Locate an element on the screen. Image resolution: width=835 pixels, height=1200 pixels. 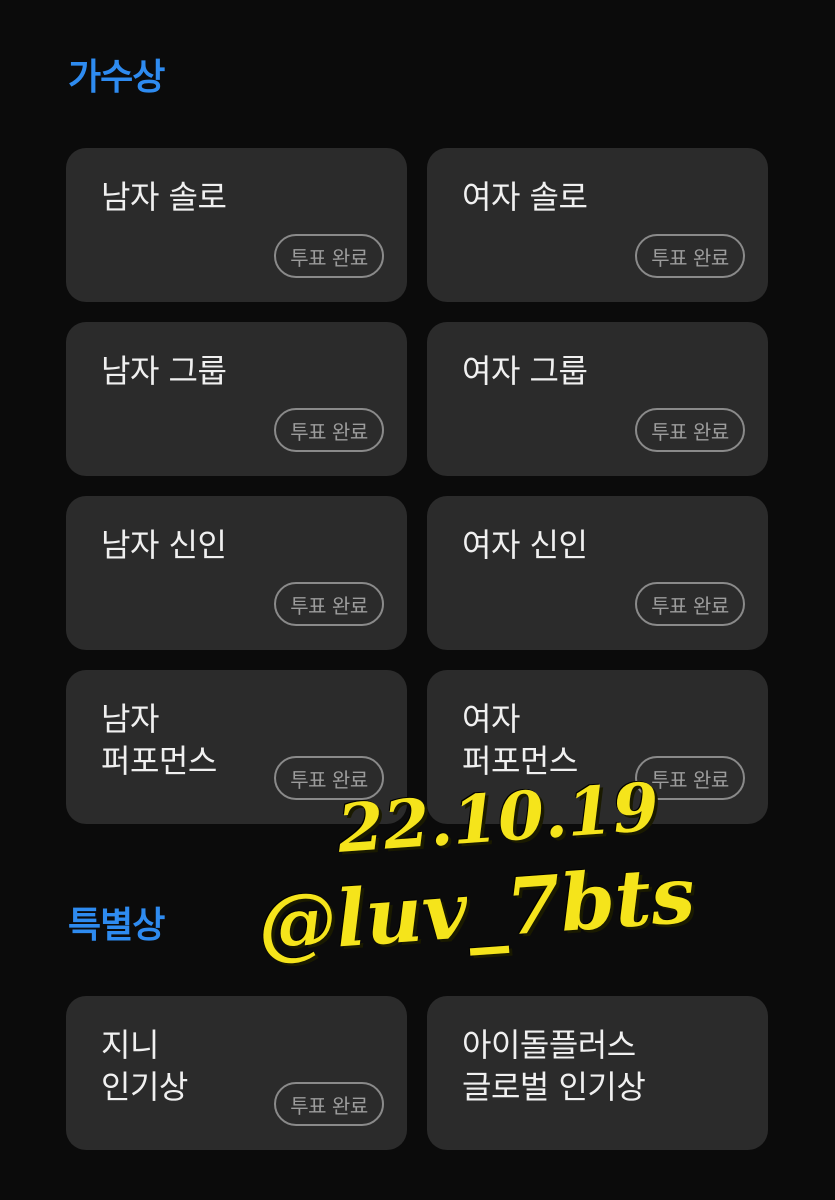
award-card-label: 남자 솔로 is located at coordinates (164, 197).